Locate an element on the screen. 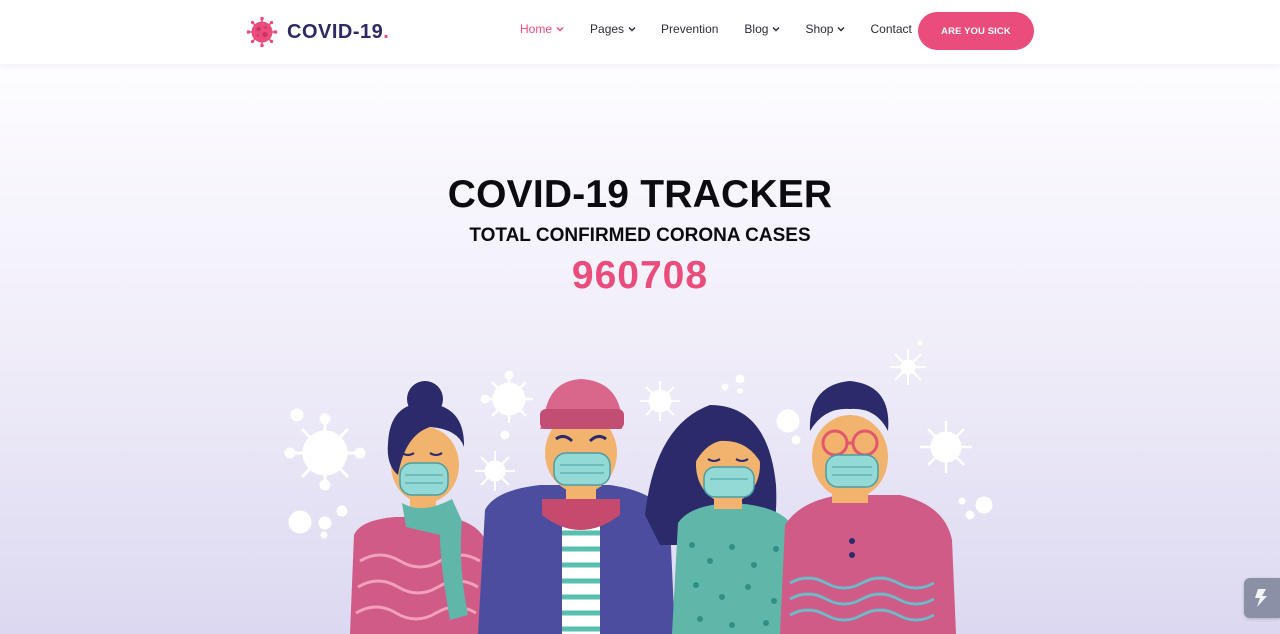 The width and height of the screenshot is (1280, 634). nav-shop-label: Shop is located at coordinates (819, 29).